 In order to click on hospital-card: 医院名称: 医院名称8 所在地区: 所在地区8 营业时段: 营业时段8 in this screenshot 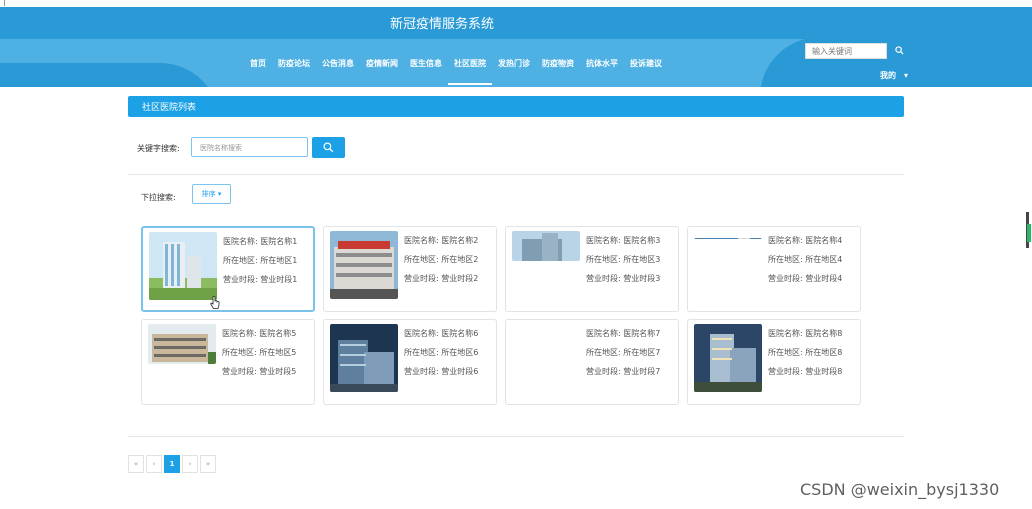, I will do `click(774, 362)`.